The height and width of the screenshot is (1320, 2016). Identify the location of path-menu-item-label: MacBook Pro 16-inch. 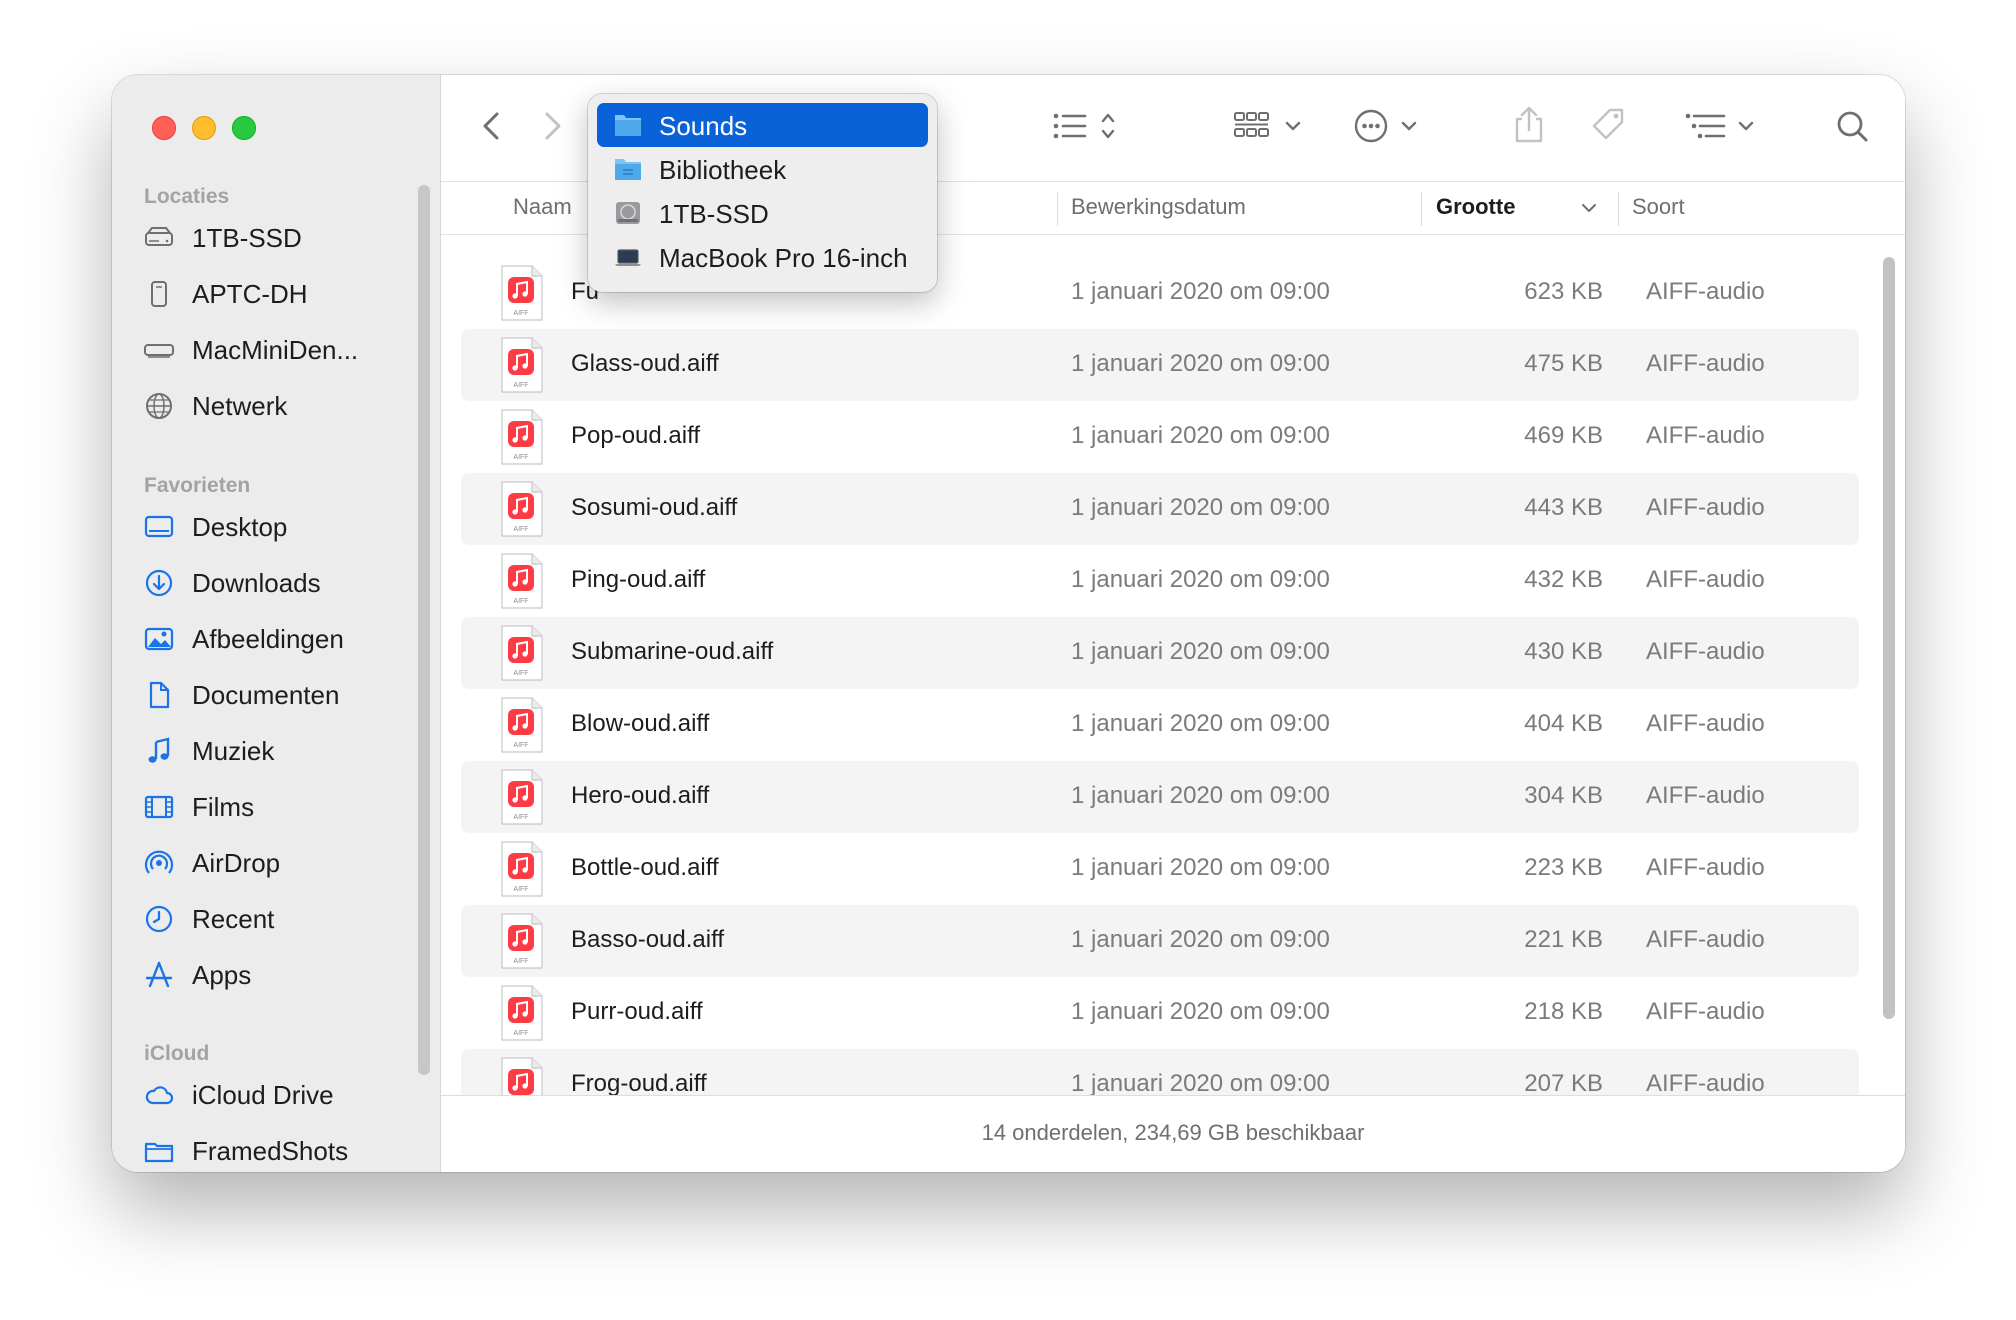
(783, 258).